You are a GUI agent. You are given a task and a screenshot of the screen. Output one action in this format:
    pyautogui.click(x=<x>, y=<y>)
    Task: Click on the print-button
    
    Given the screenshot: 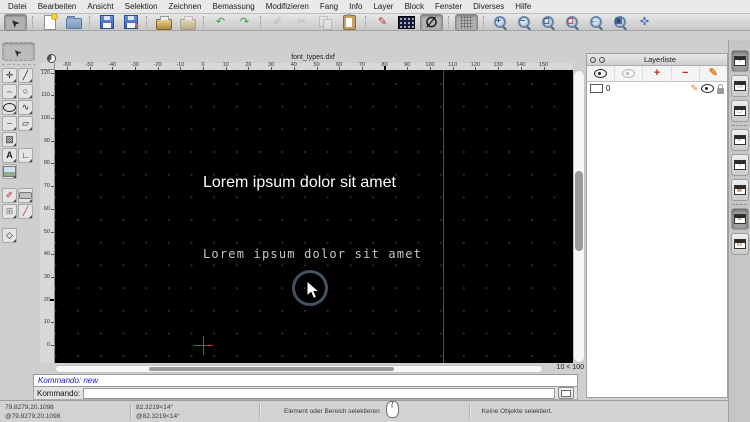 What is the action you would take?
    pyautogui.click(x=163, y=22)
    